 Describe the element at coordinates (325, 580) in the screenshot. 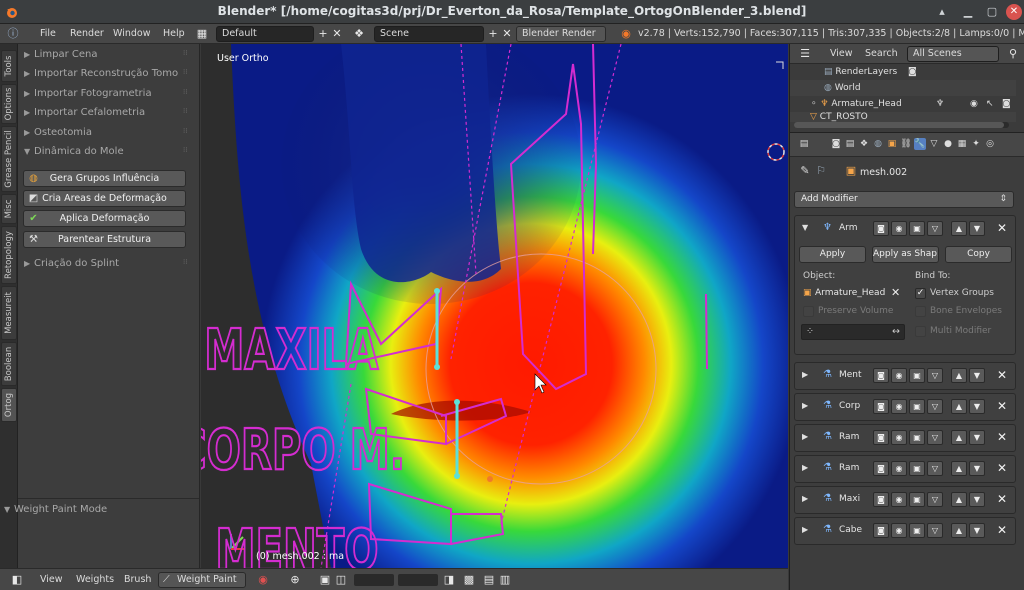

I see `face-mask-icon: ▣` at that location.